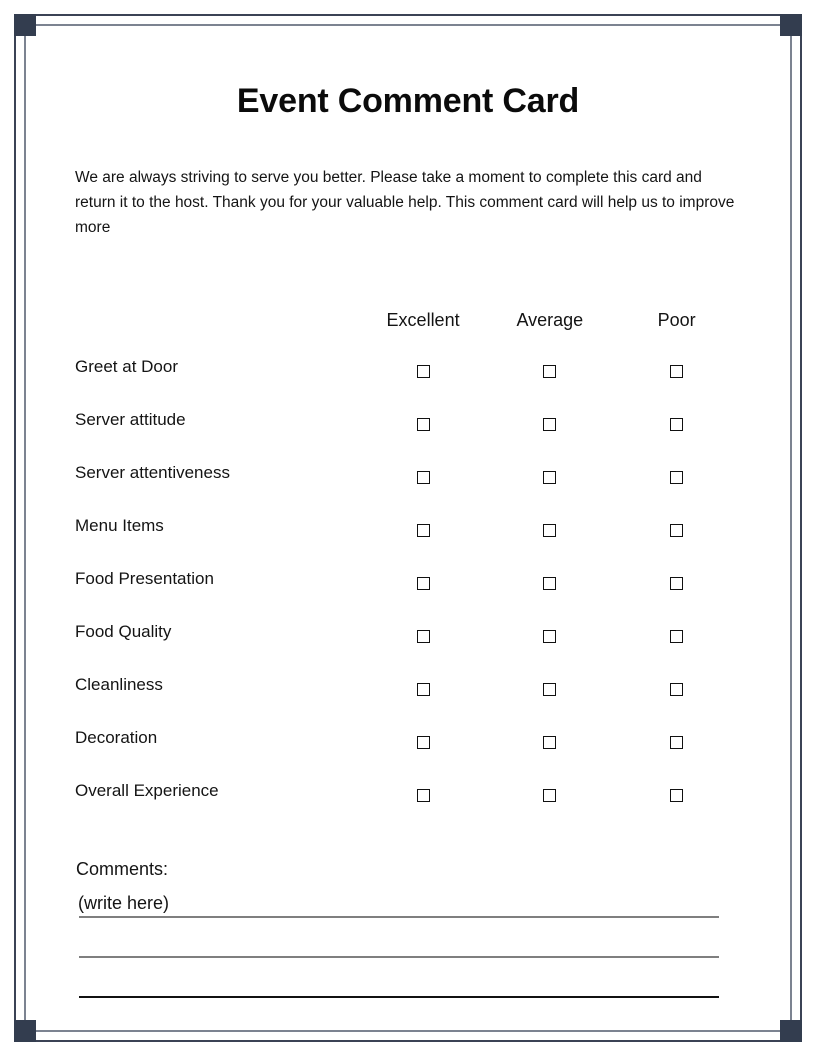 The image size is (816, 1056). Describe the element at coordinates (123, 631) in the screenshot. I see `rating-row-label: Food Quality` at that location.